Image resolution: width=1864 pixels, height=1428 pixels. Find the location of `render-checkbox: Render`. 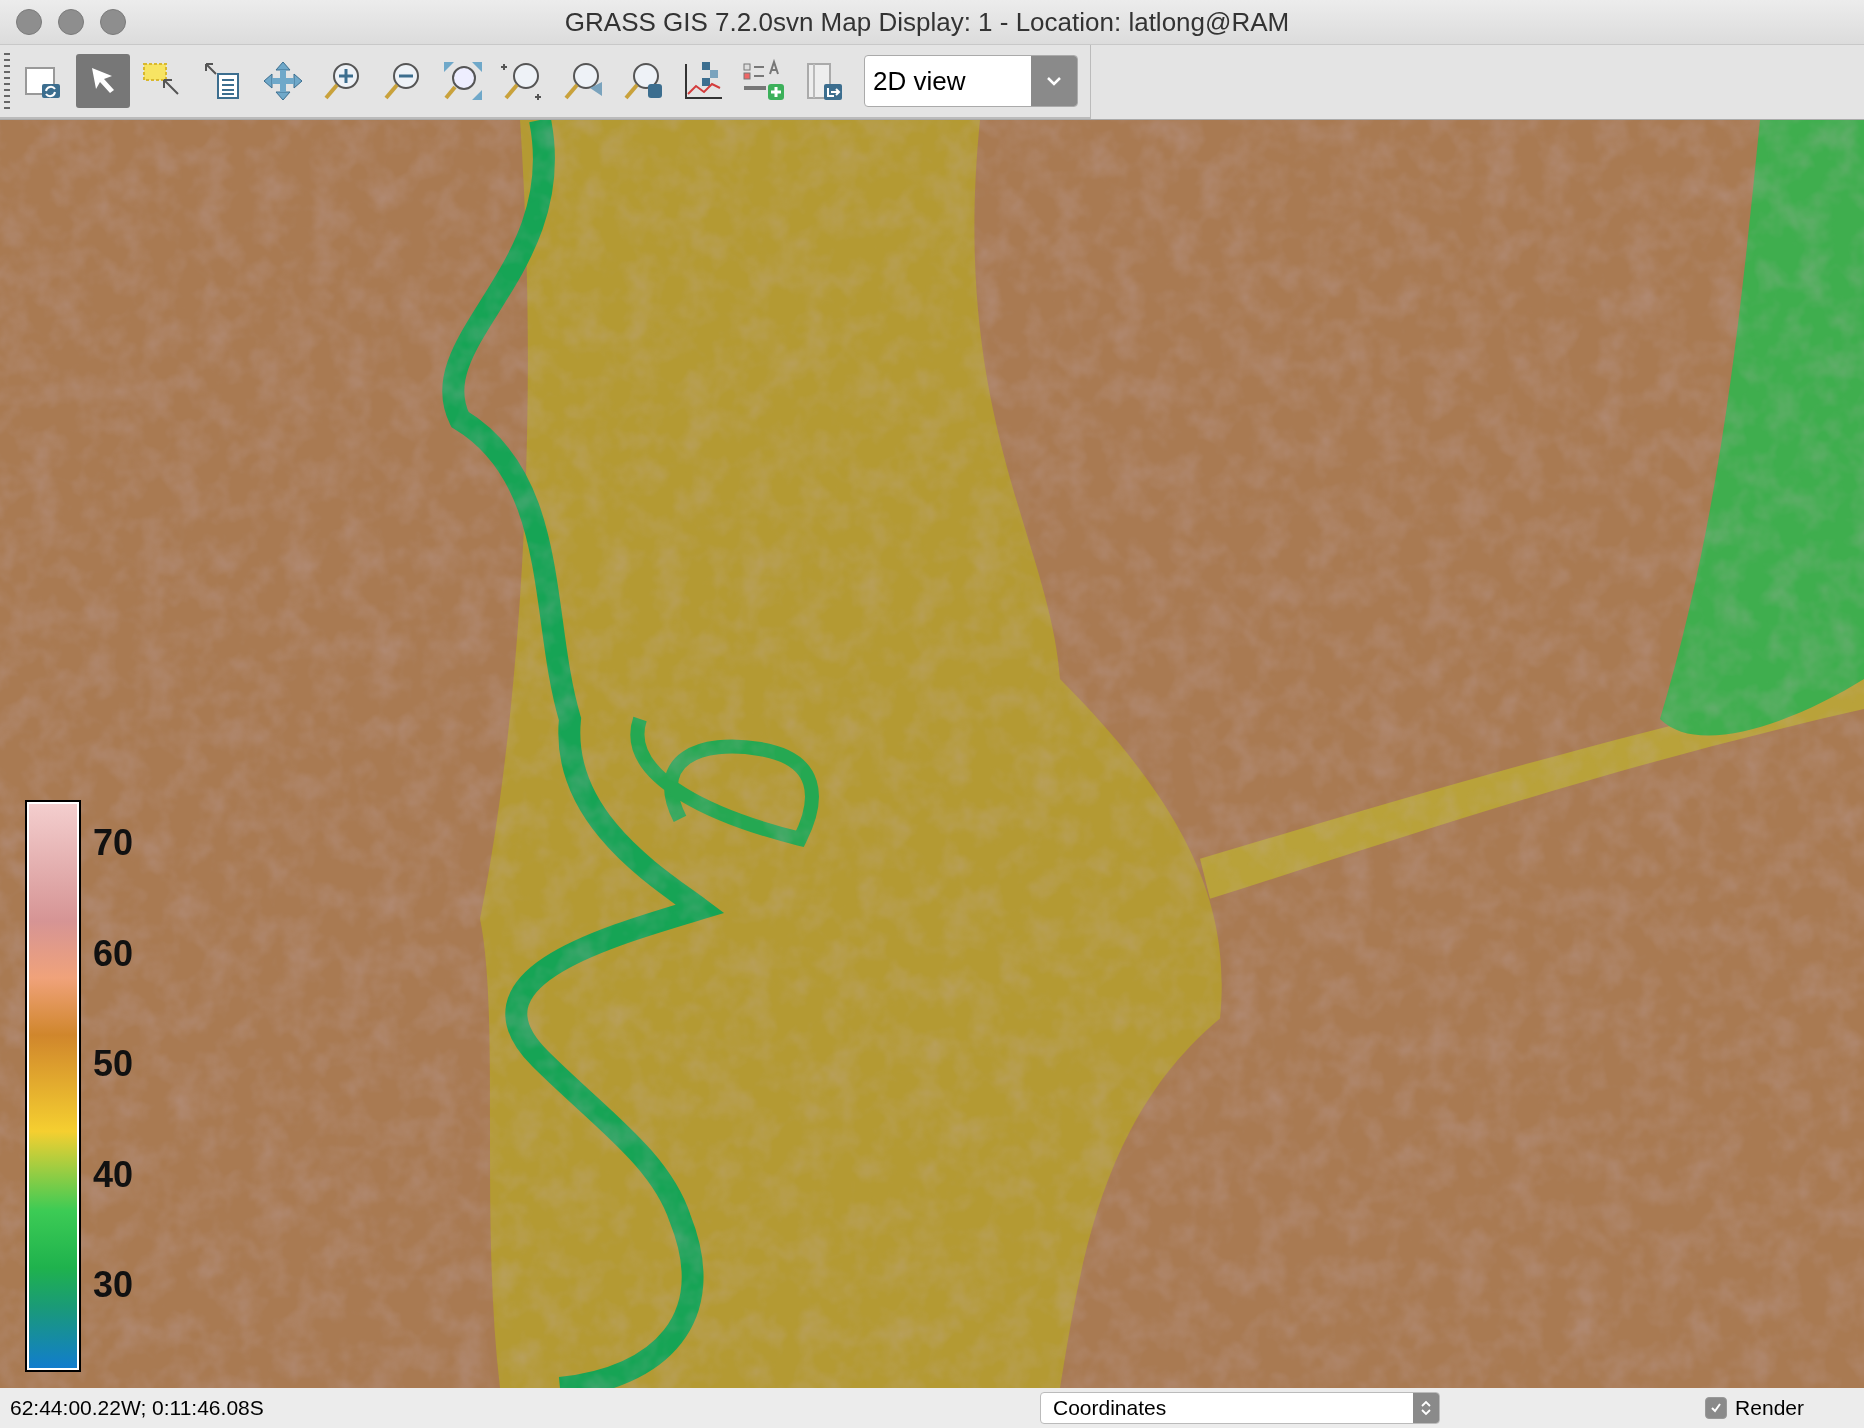

render-checkbox: Render is located at coordinates (1754, 1408).